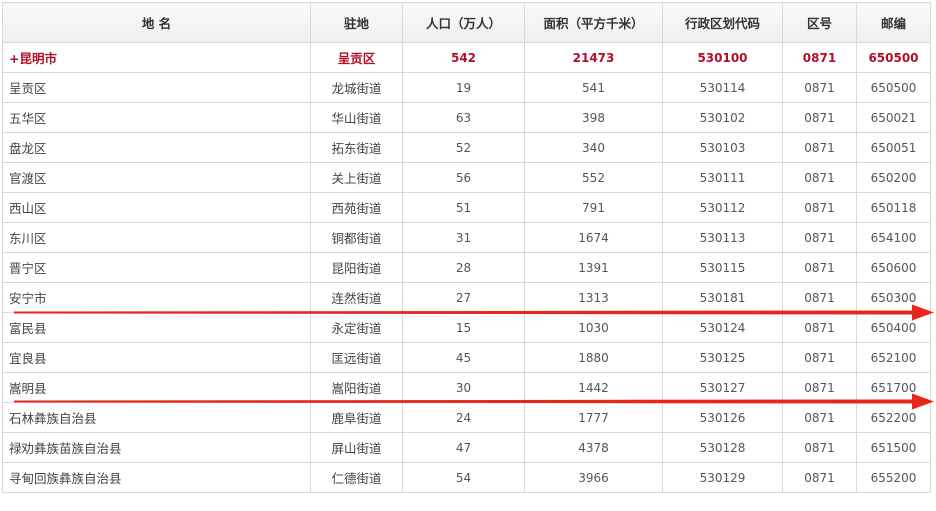 This screenshot has width=936, height=511. I want to click on cell-postcode: 650200, so click(893, 177).